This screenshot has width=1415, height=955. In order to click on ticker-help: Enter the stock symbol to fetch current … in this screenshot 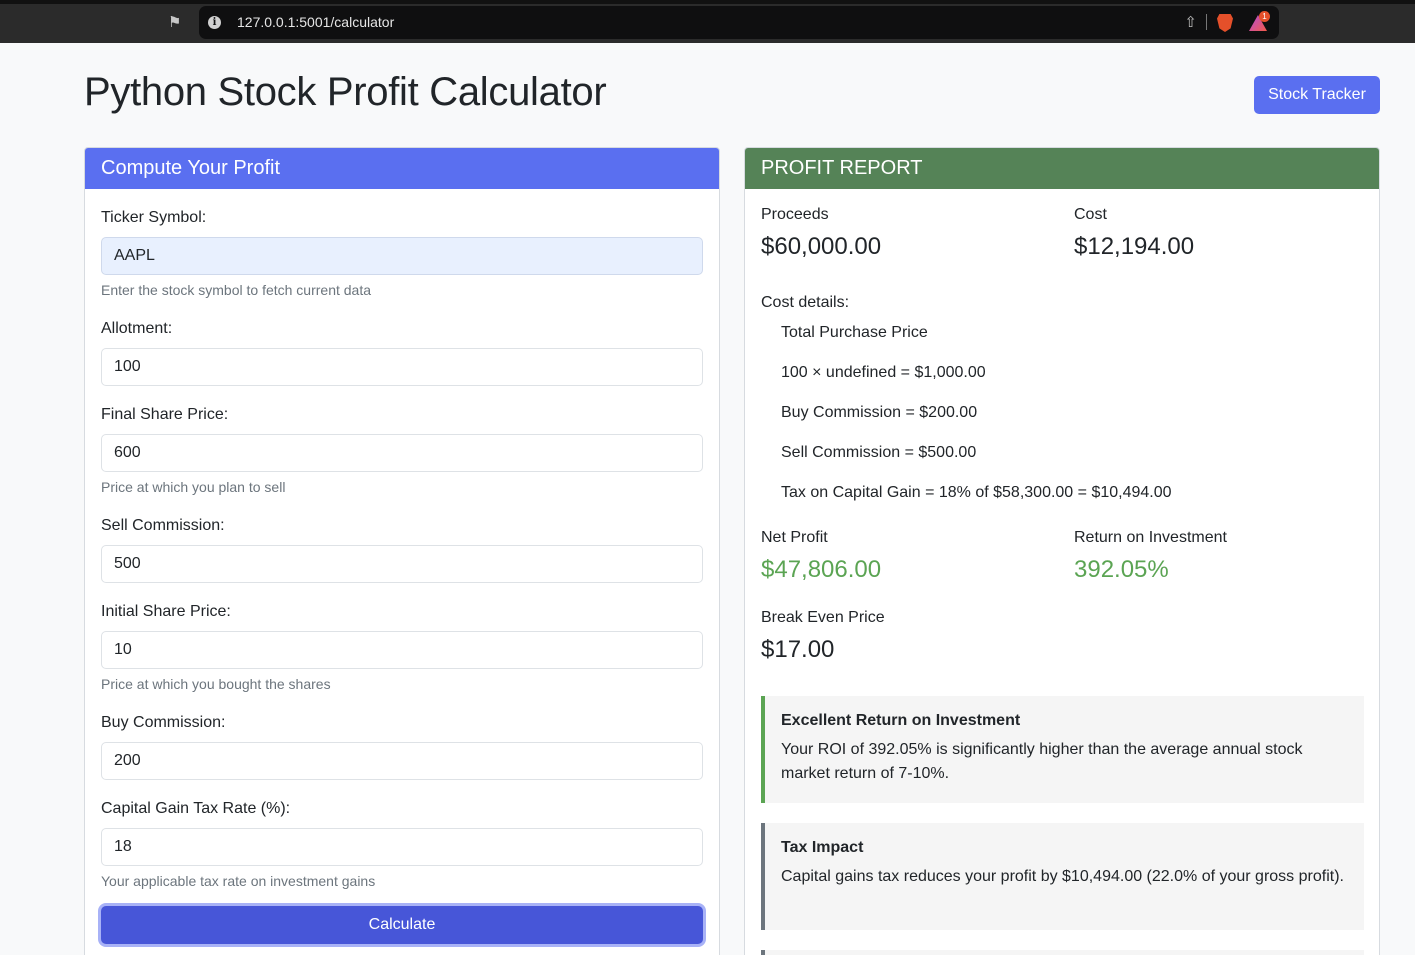, I will do `click(236, 290)`.